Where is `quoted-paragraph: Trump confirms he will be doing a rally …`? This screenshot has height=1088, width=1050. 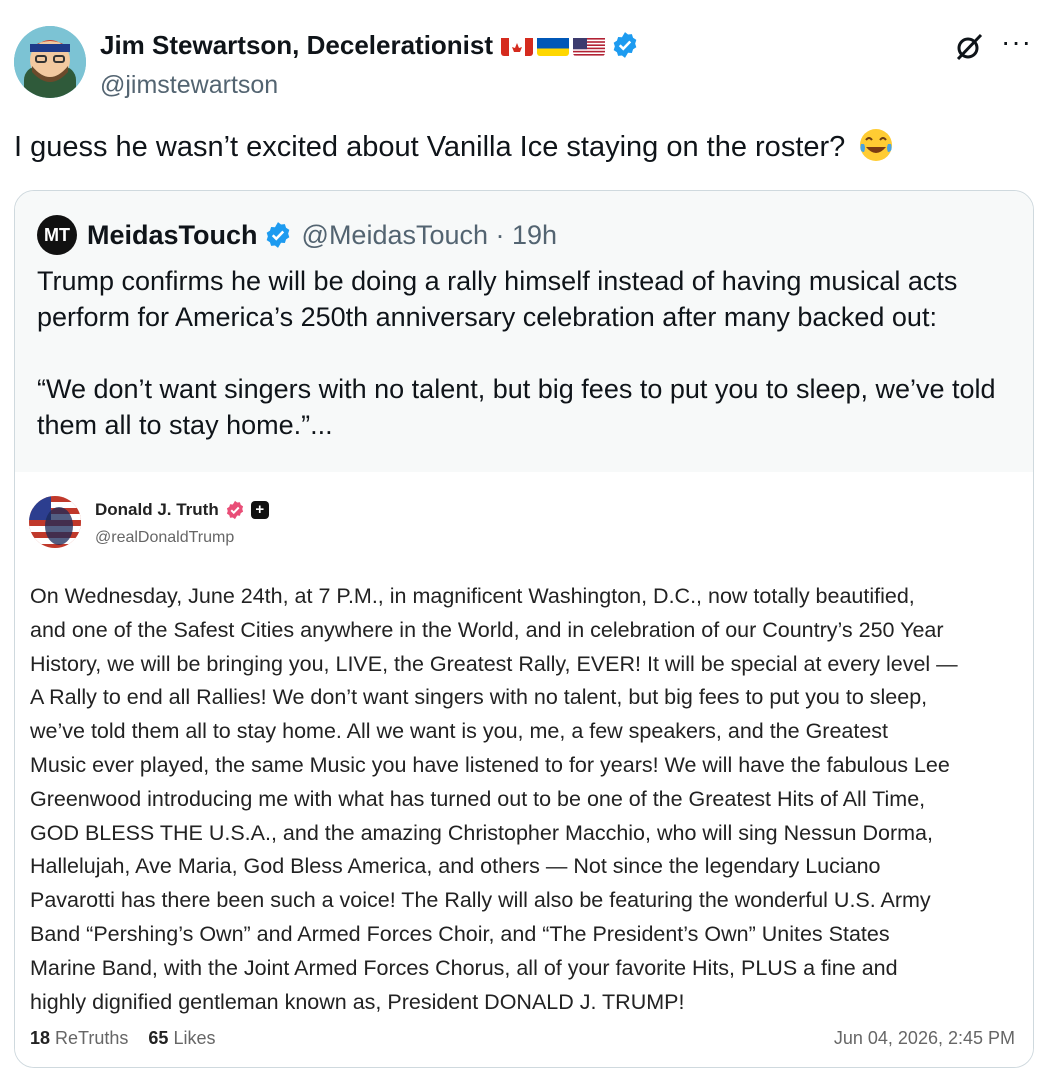
quoted-paragraph: Trump confirms he will be doing a rally … is located at coordinates (497, 299).